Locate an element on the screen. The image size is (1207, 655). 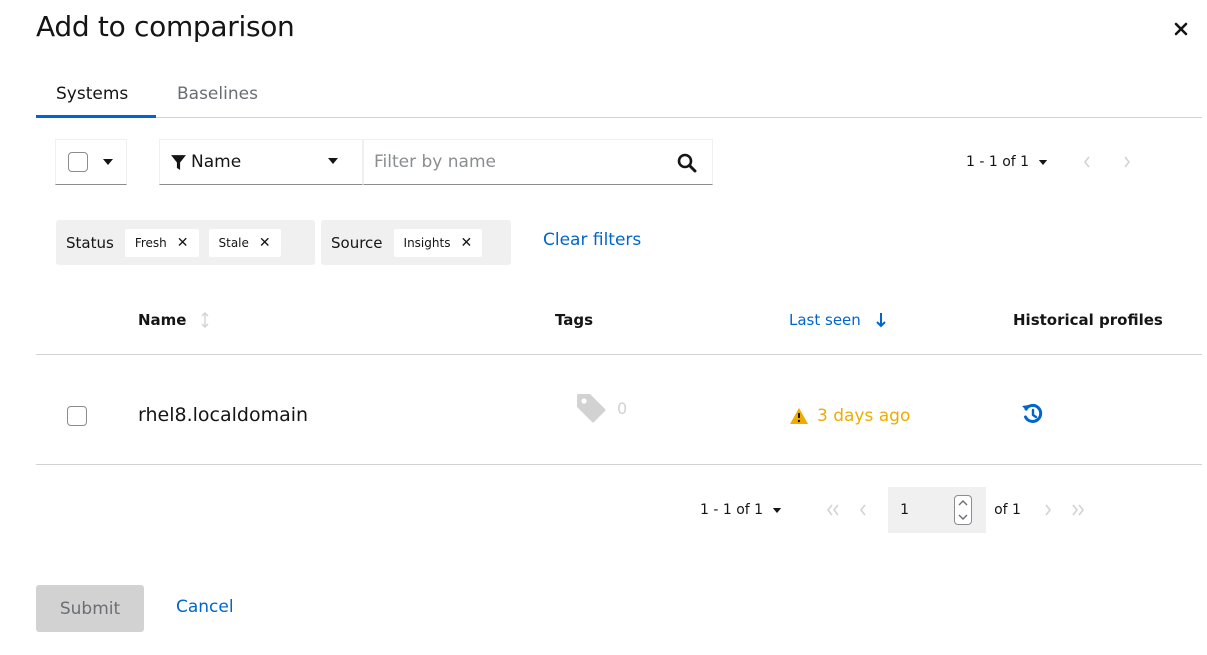
page-number-field is located at coordinates (937, 510).